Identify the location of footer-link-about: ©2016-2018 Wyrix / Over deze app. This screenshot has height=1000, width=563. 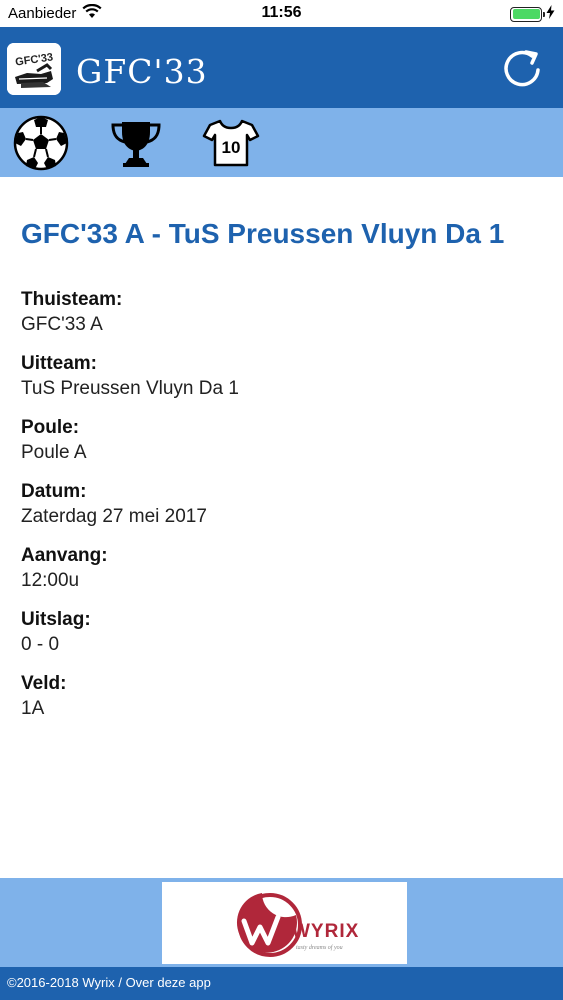
(109, 982).